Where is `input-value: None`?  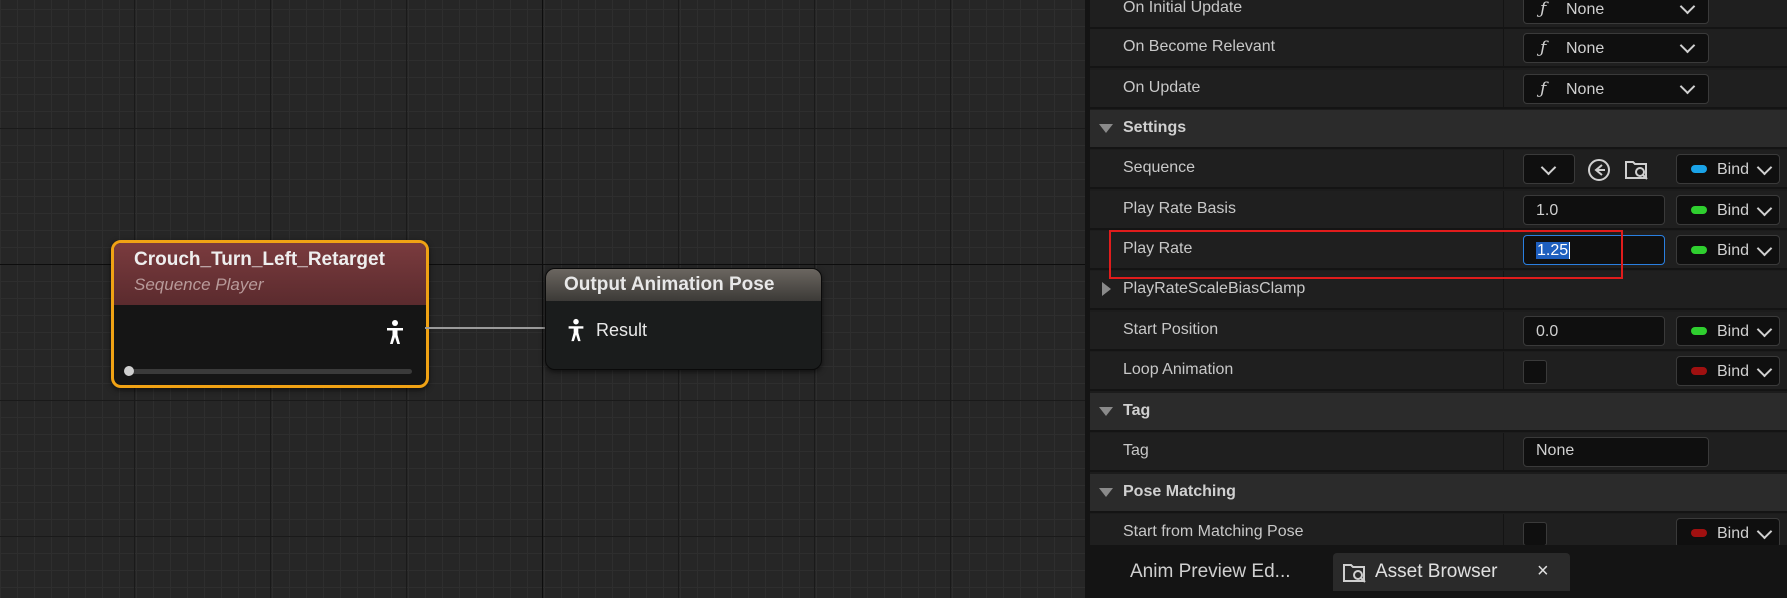
input-value: None is located at coordinates (1555, 450).